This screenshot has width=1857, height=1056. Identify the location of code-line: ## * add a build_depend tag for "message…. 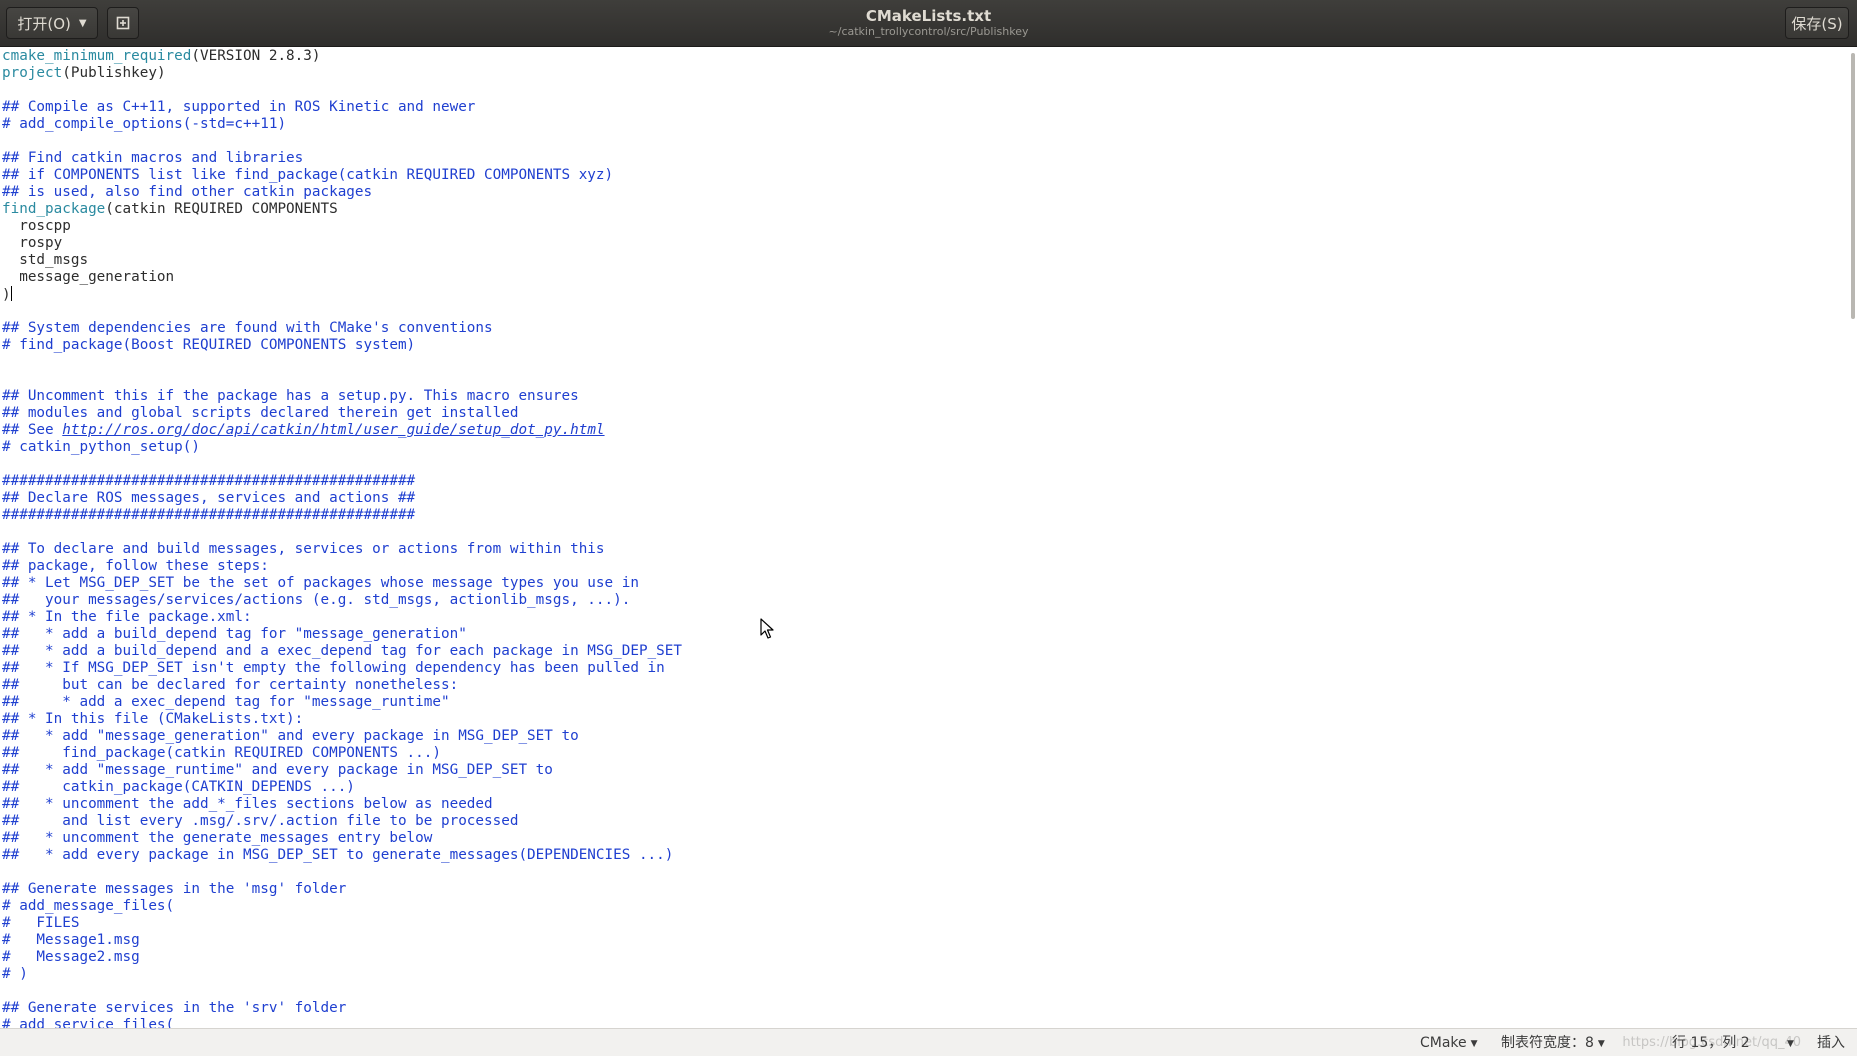
(342, 634).